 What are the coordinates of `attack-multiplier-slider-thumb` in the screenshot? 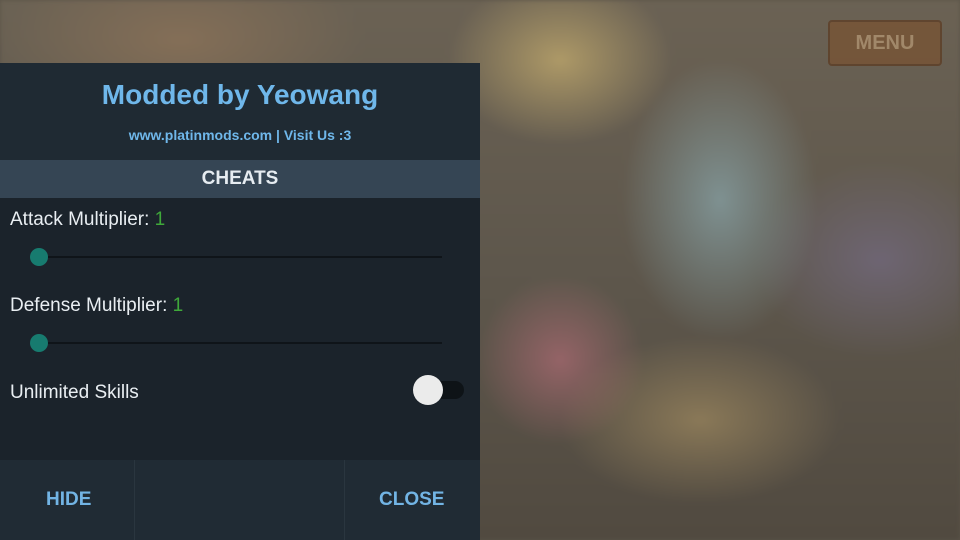 It's located at (39, 257).